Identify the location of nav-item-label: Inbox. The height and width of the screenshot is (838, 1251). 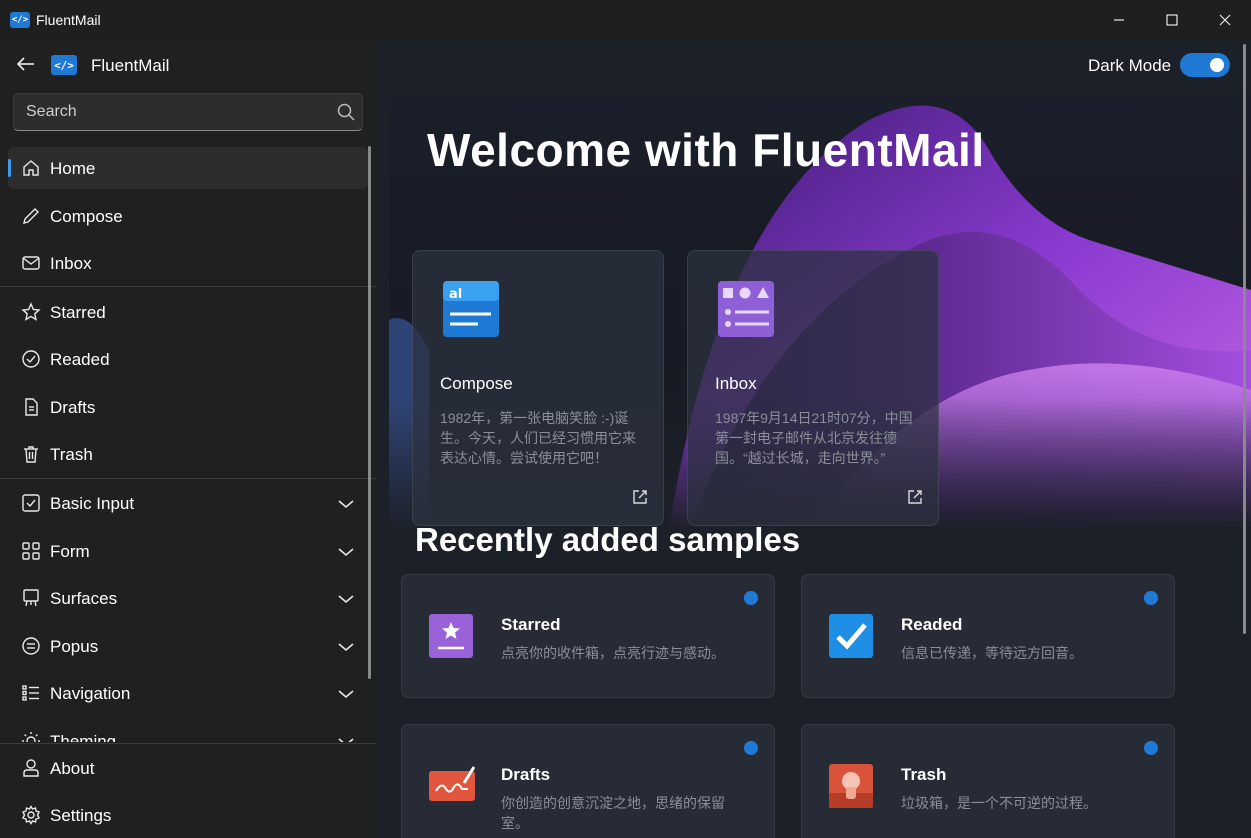
(71, 263).